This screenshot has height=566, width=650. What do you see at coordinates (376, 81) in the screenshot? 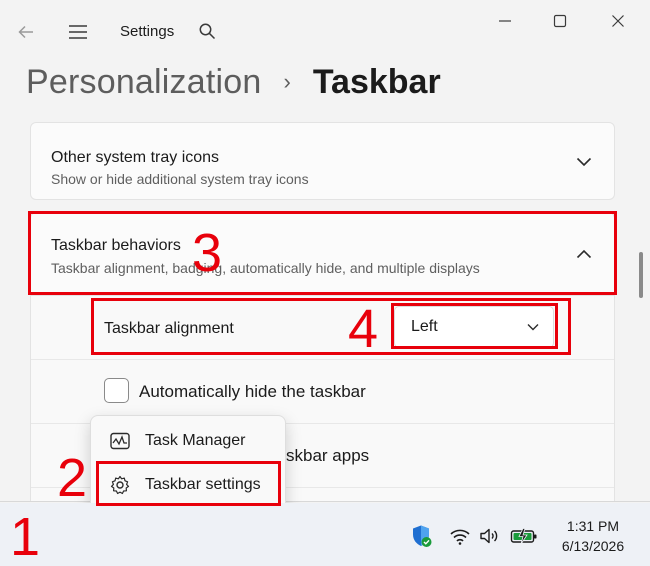
I see `page-title: Taskbar` at bounding box center [376, 81].